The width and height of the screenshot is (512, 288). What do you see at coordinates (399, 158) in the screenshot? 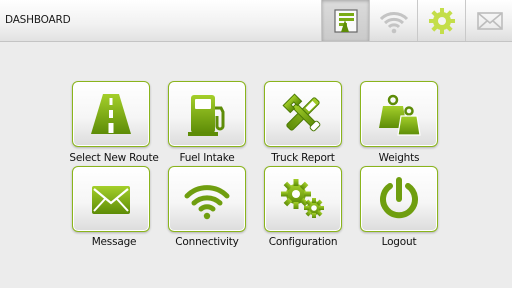
I see `weights-label: Weights` at bounding box center [399, 158].